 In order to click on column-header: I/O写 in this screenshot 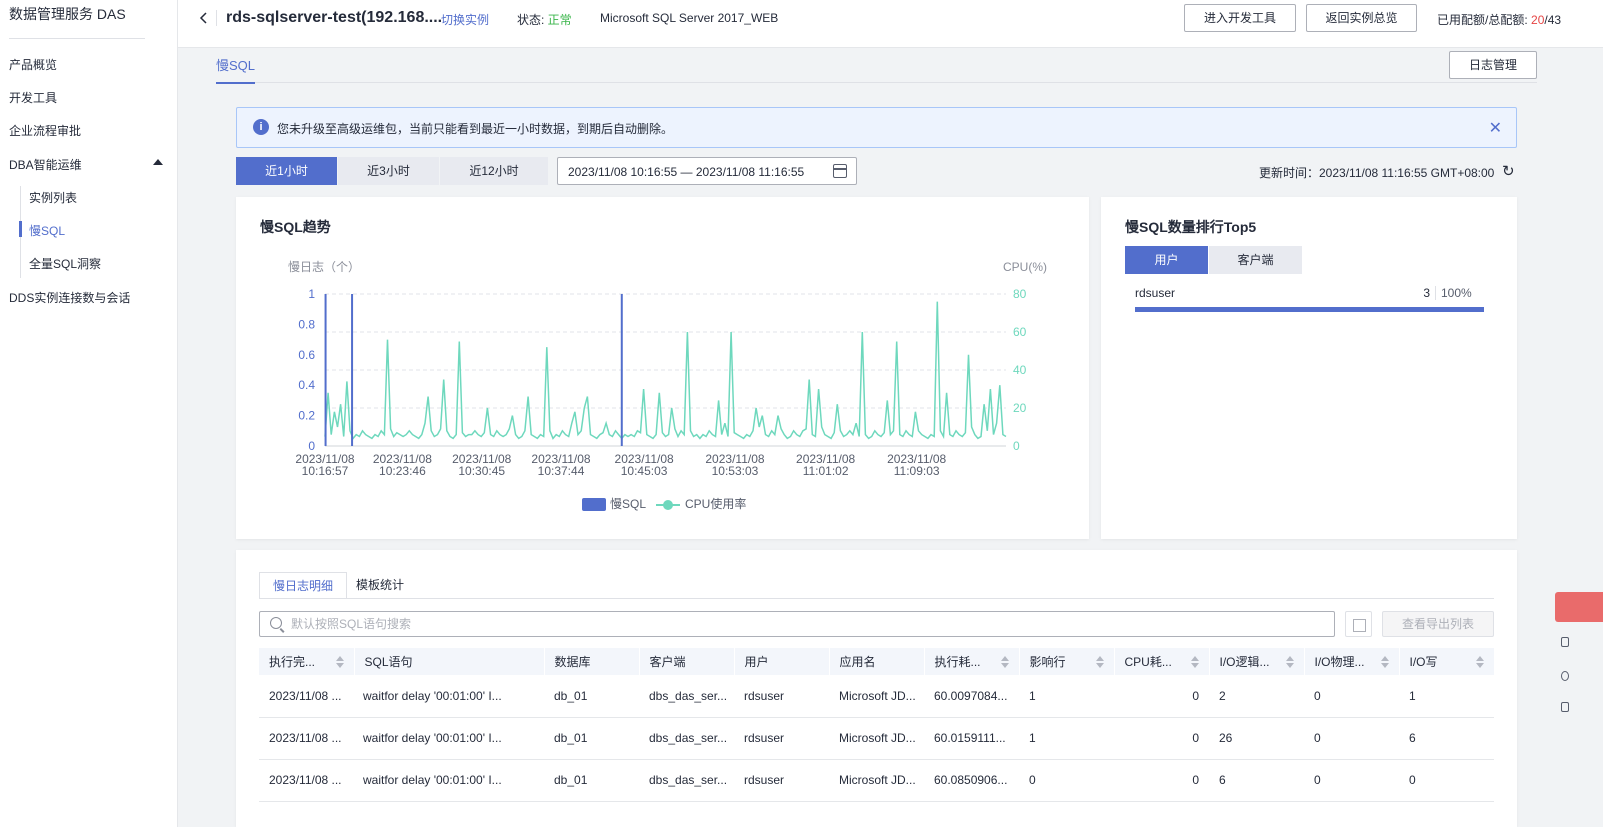, I will do `click(1447, 661)`.